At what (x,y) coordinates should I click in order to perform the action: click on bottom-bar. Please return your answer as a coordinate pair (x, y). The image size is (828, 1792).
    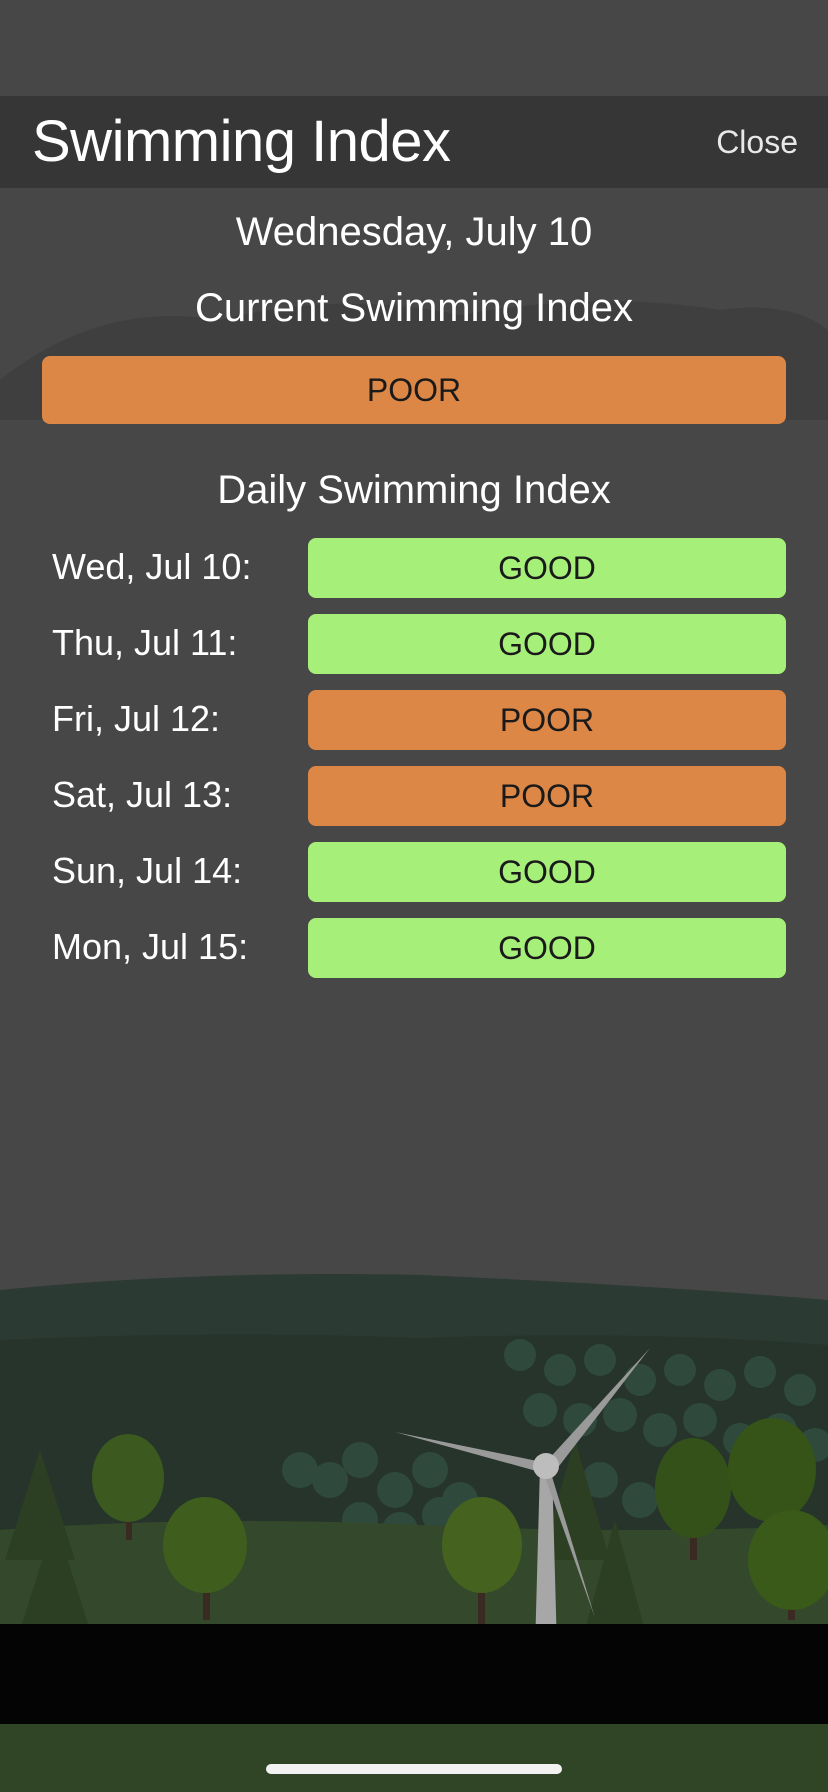
    Looking at the image, I should click on (414, 1674).